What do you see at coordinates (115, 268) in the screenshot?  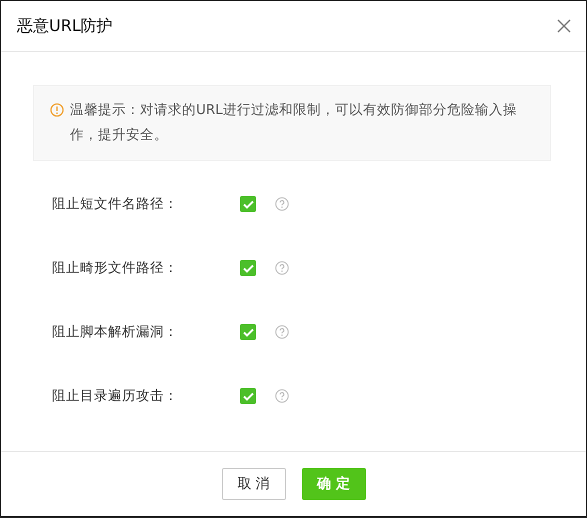 I see `option-label: 阻止畸形文件路径：` at bounding box center [115, 268].